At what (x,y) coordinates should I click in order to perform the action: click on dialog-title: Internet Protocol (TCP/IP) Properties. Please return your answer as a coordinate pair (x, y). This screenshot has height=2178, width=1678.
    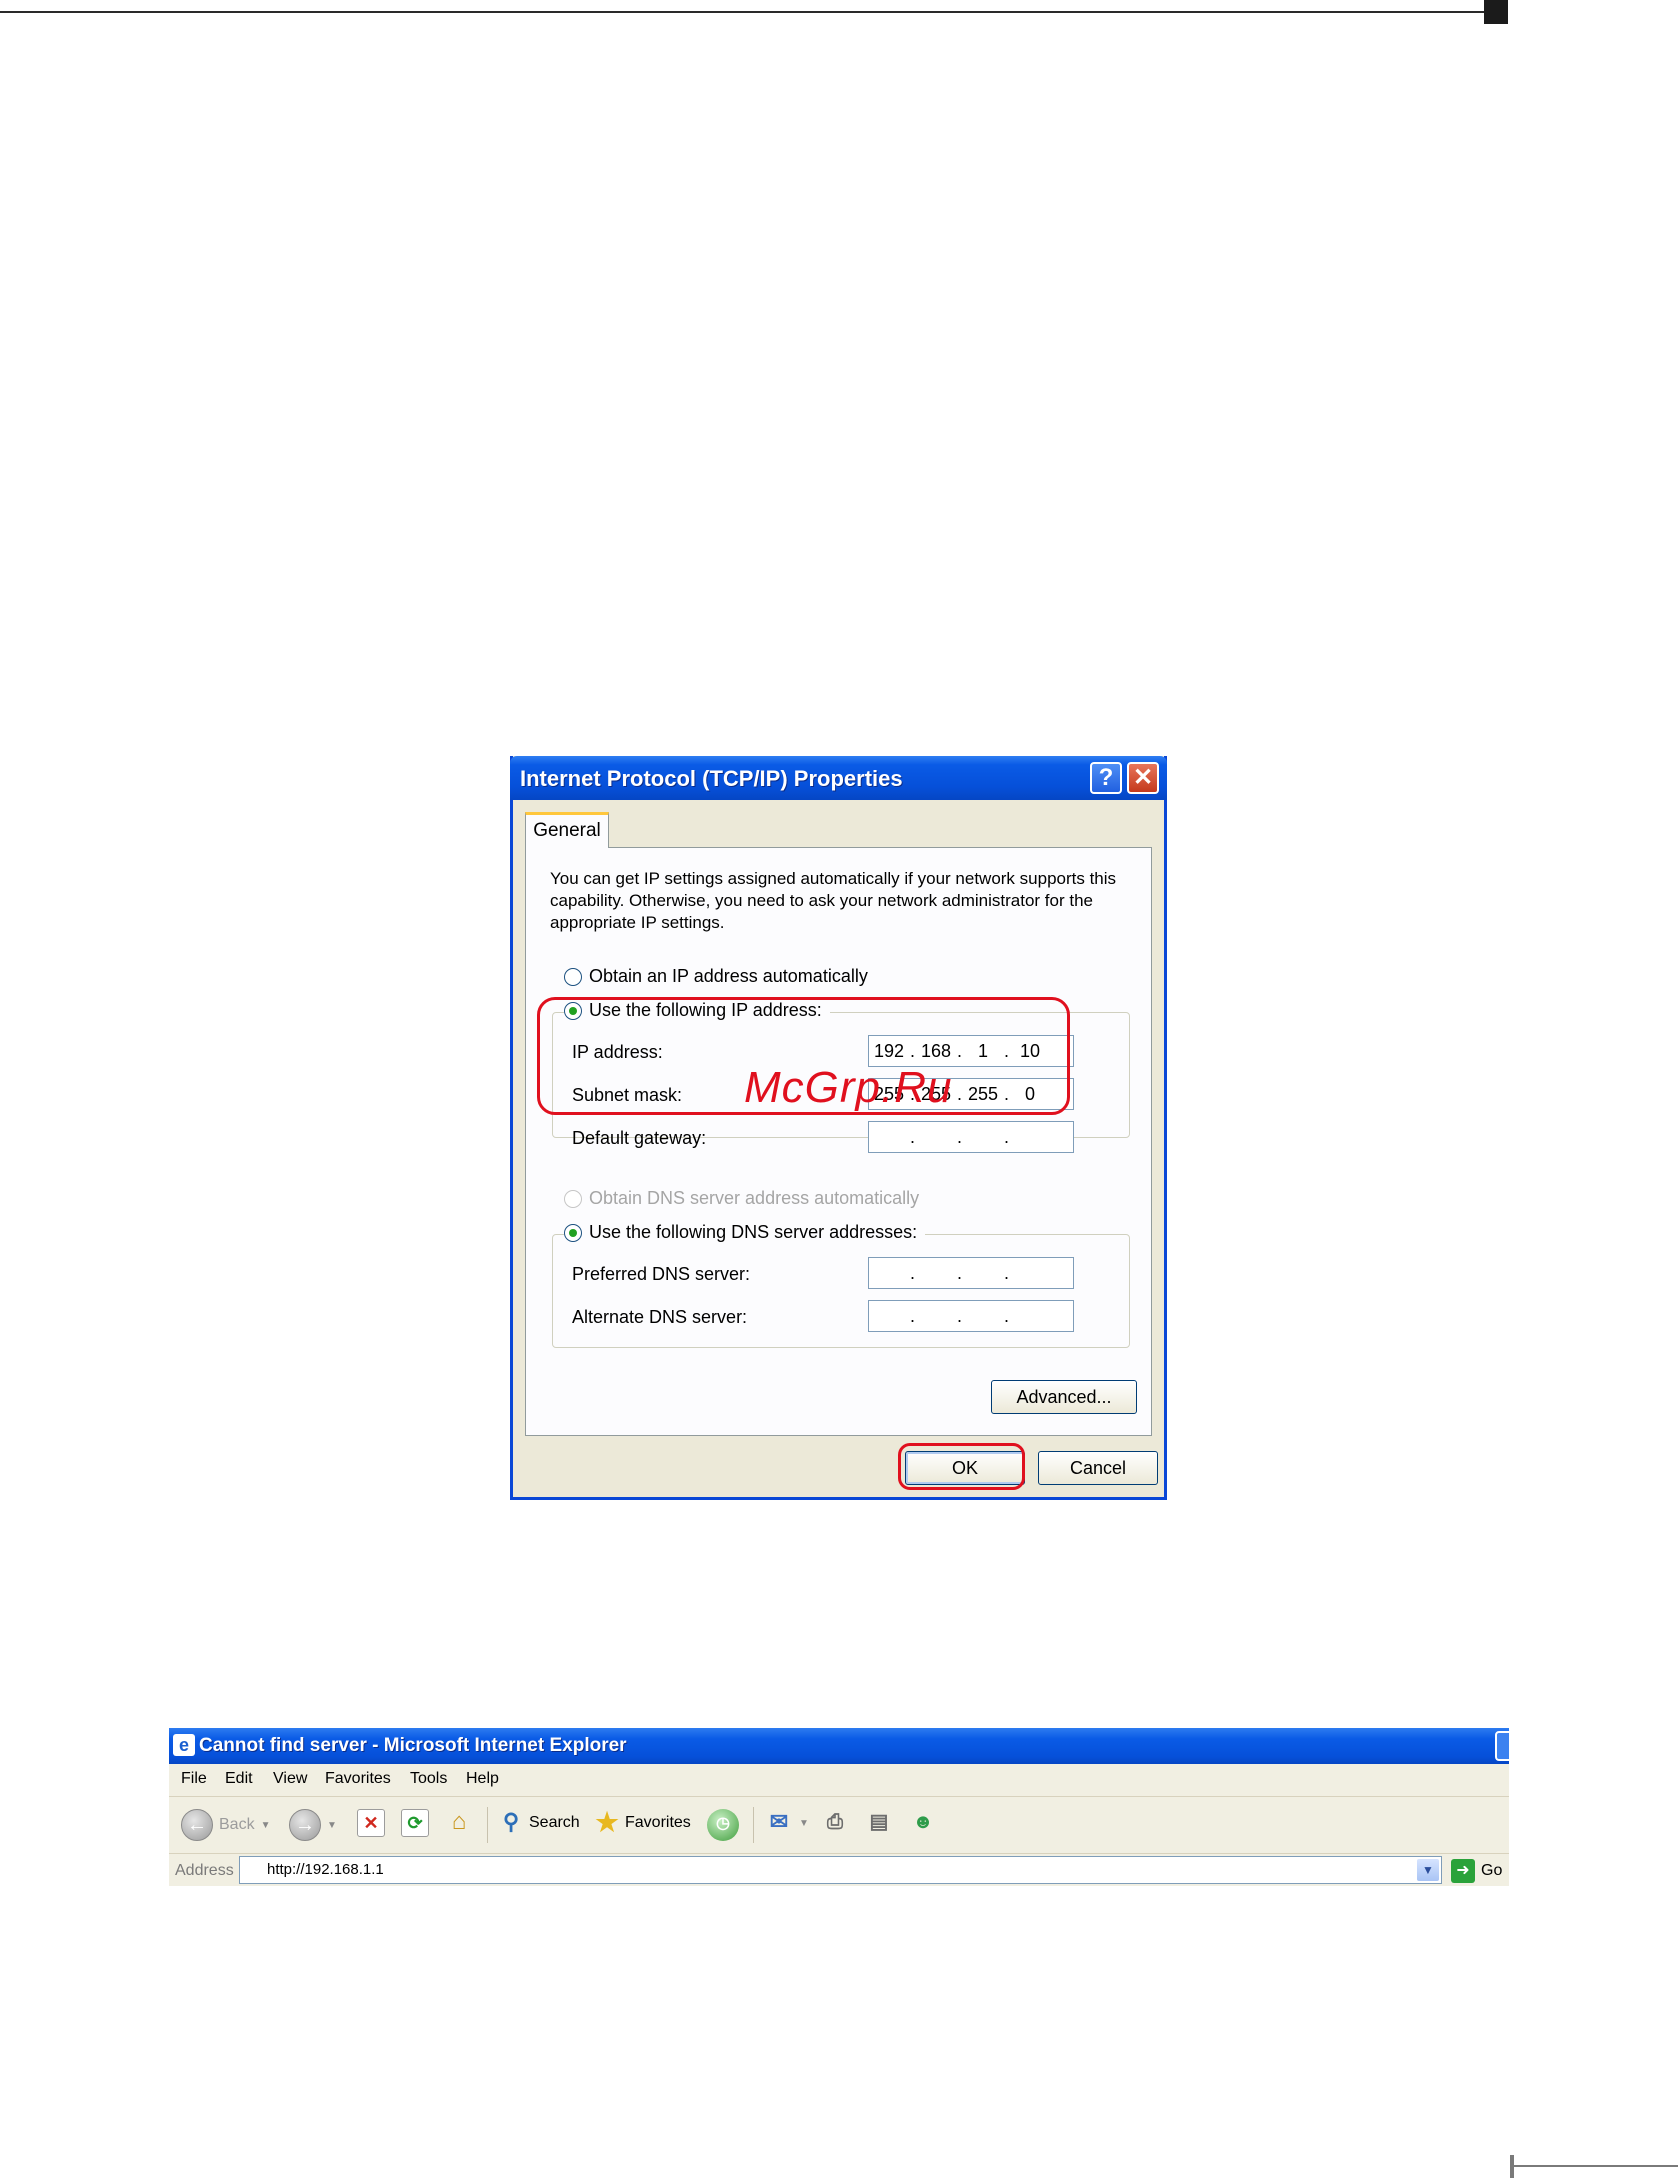
    Looking at the image, I should click on (711, 778).